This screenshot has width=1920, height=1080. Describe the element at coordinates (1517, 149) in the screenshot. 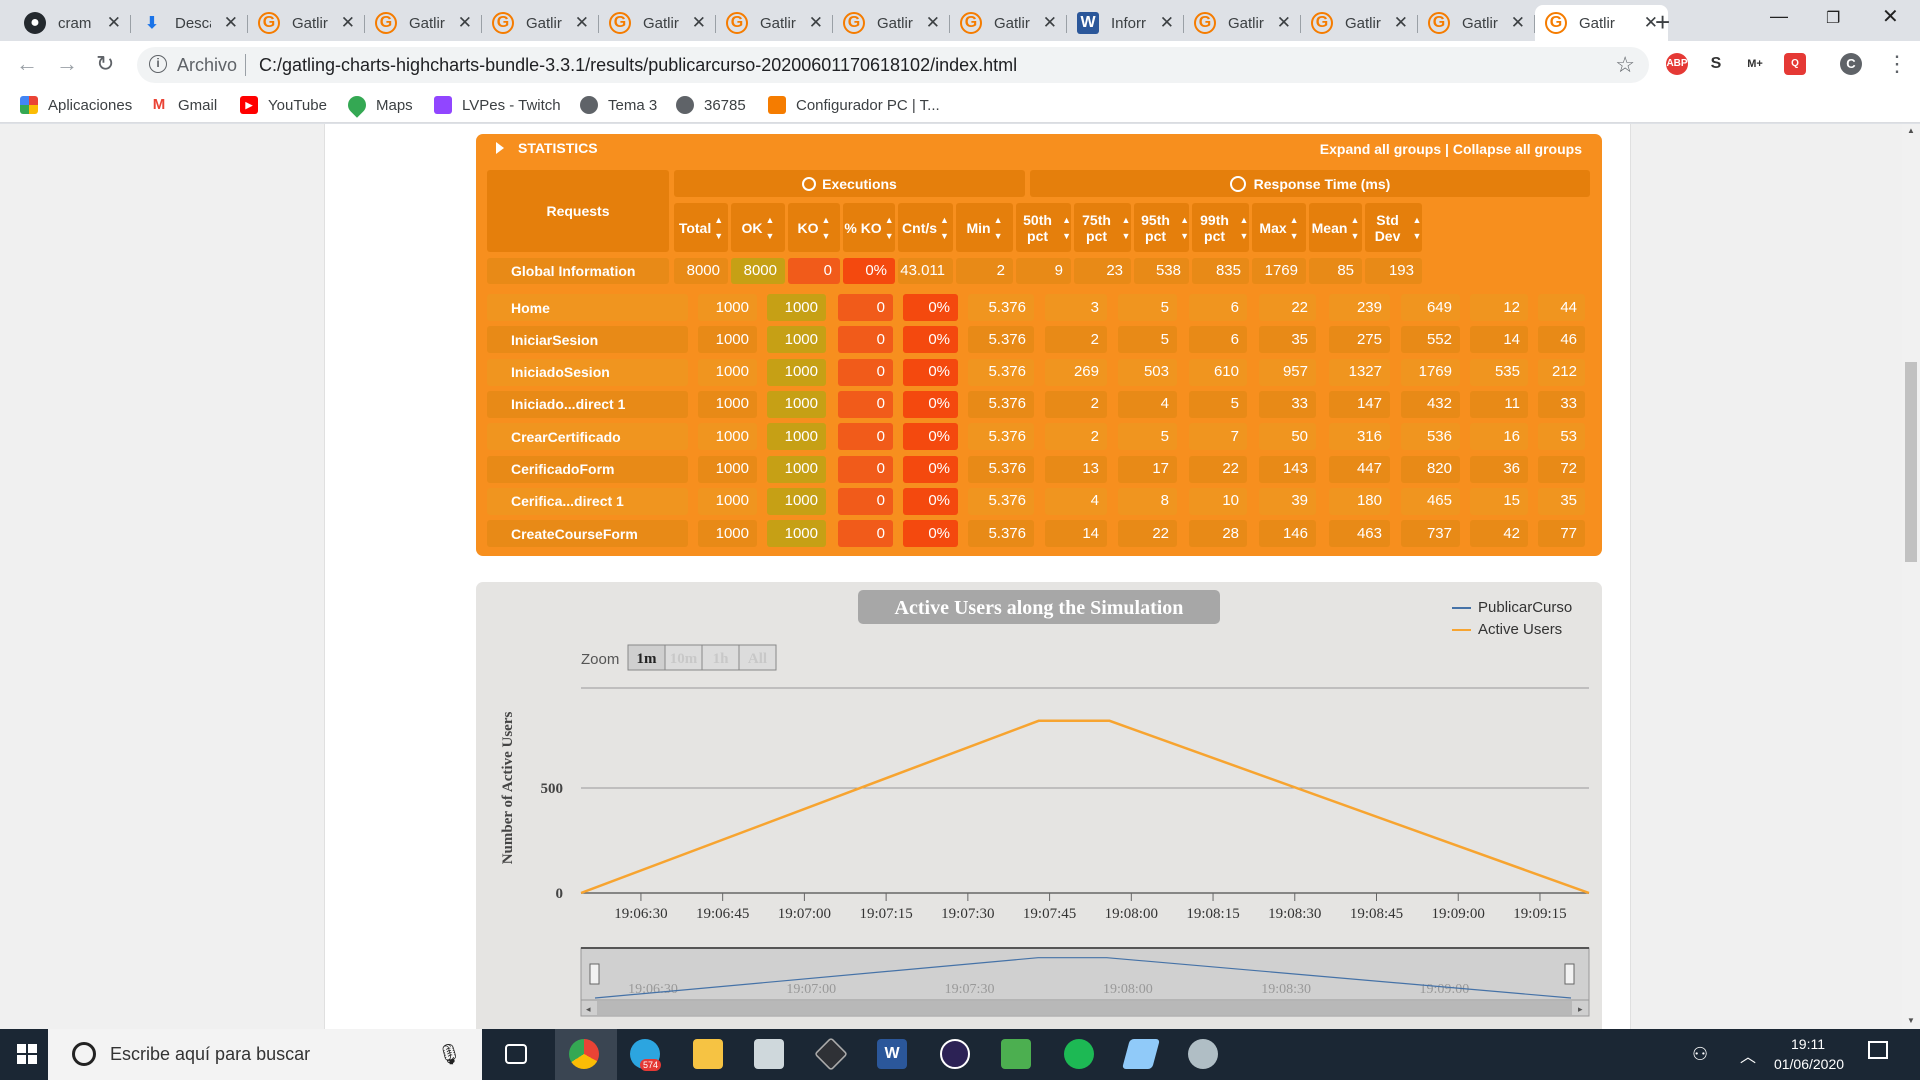

I see `collapse-all-link: Collapse all groups` at that location.